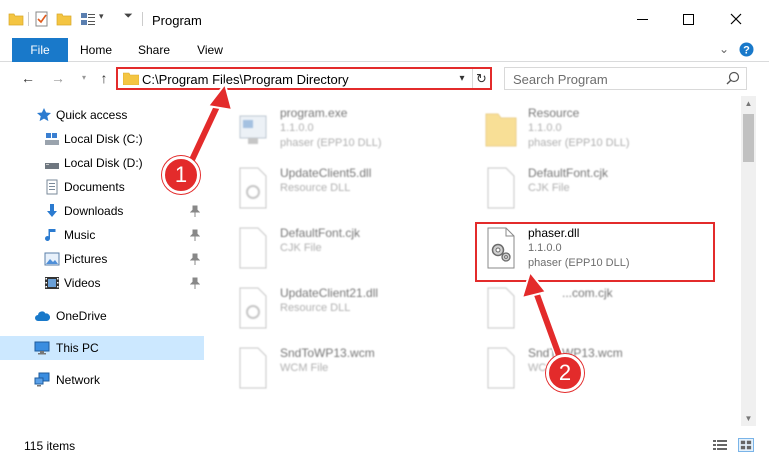 The width and height of the screenshot is (769, 474). Describe the element at coordinates (245, 79) in the screenshot. I see `address-path: C:\Program Files\Program Directory` at that location.